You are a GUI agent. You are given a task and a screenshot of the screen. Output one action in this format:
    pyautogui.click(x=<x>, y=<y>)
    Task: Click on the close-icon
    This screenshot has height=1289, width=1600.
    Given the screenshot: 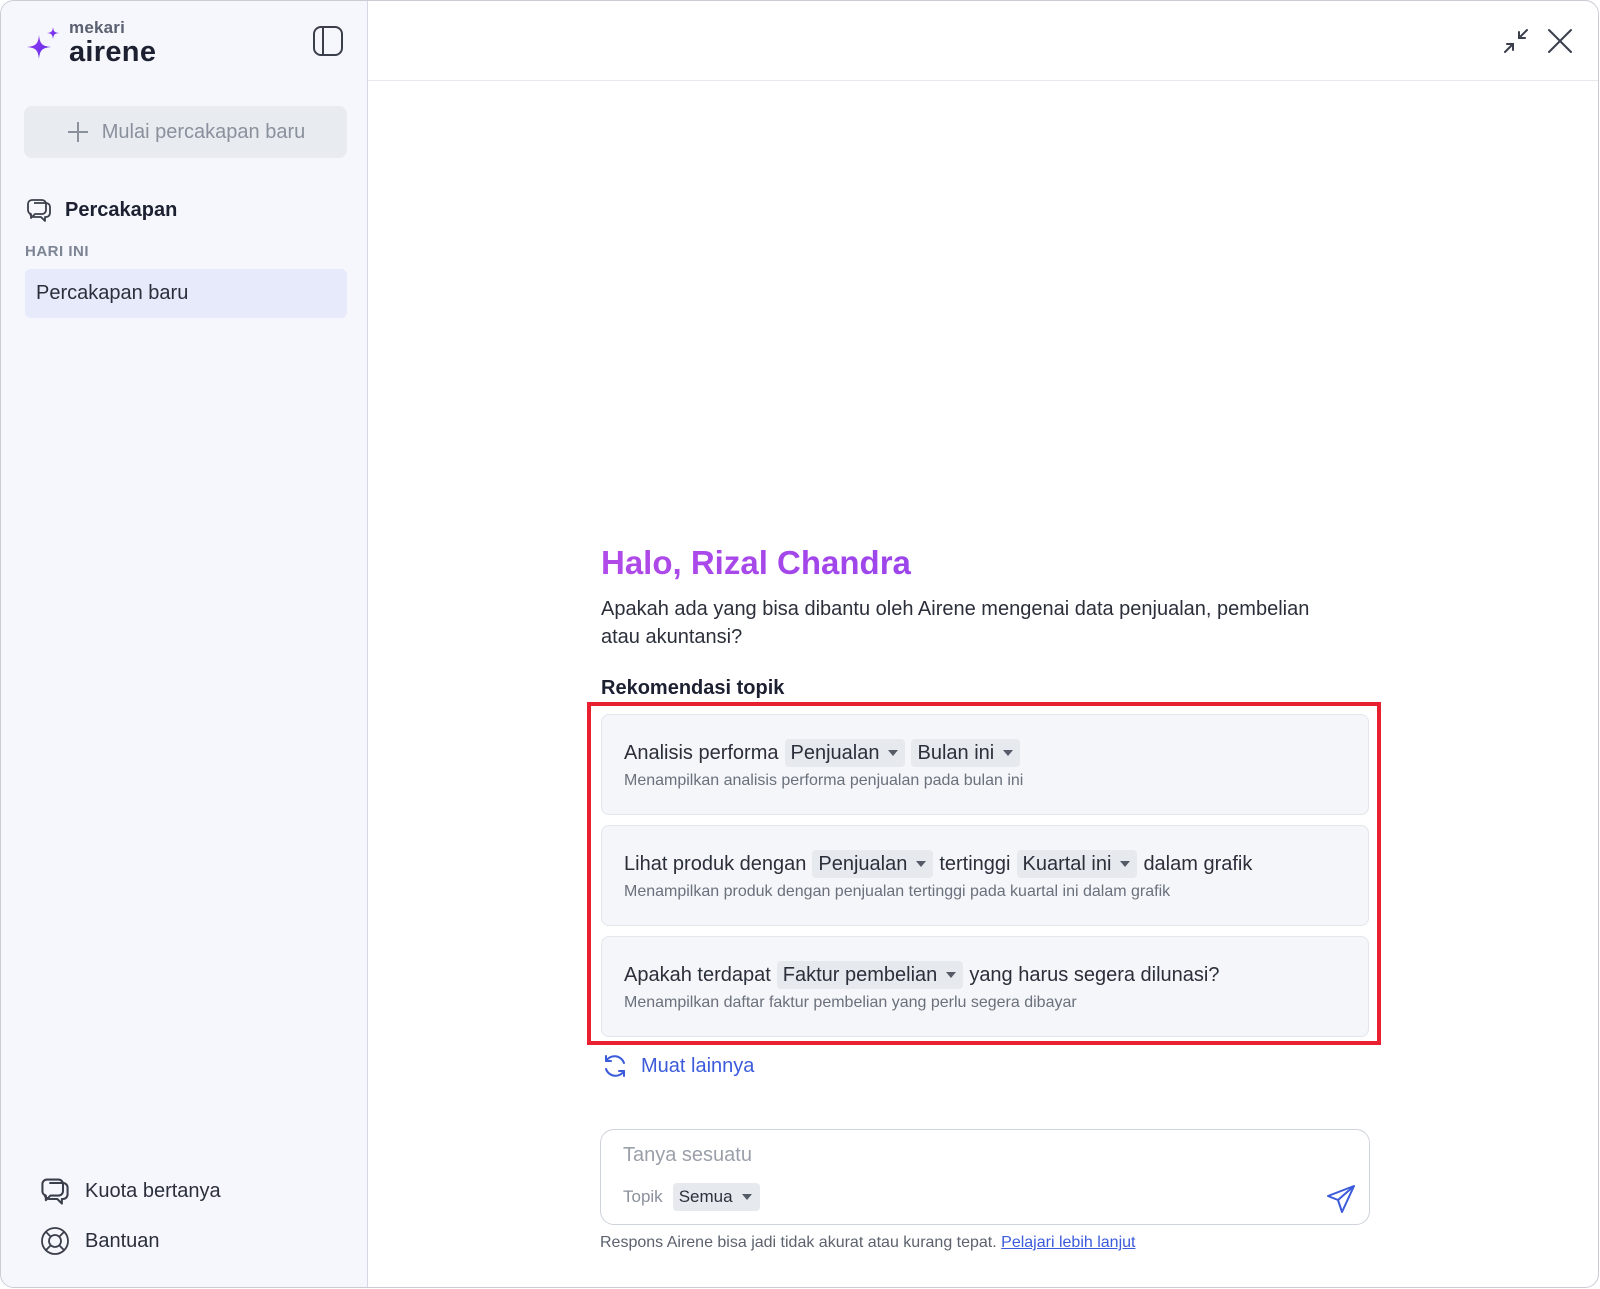 What is the action you would take?
    pyautogui.click(x=1560, y=41)
    